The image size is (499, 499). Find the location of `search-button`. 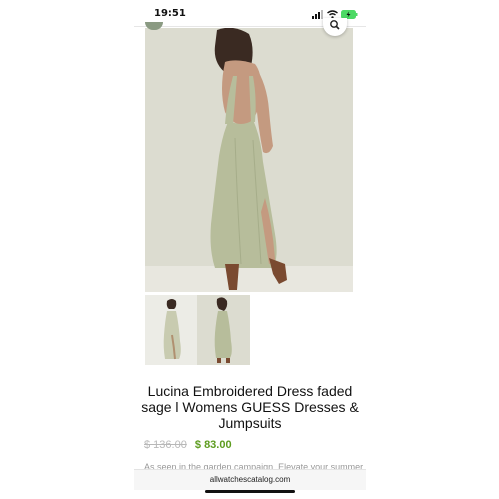

search-button is located at coordinates (335, 27).